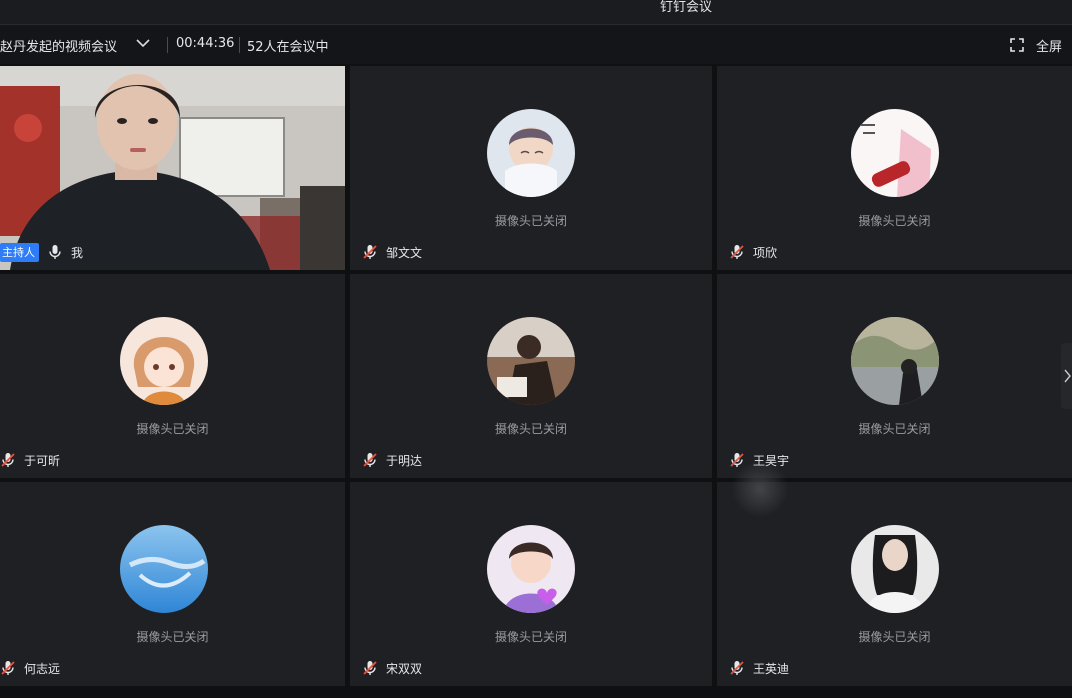 This screenshot has height=698, width=1072. I want to click on name-row: 王英迪, so click(759, 668).